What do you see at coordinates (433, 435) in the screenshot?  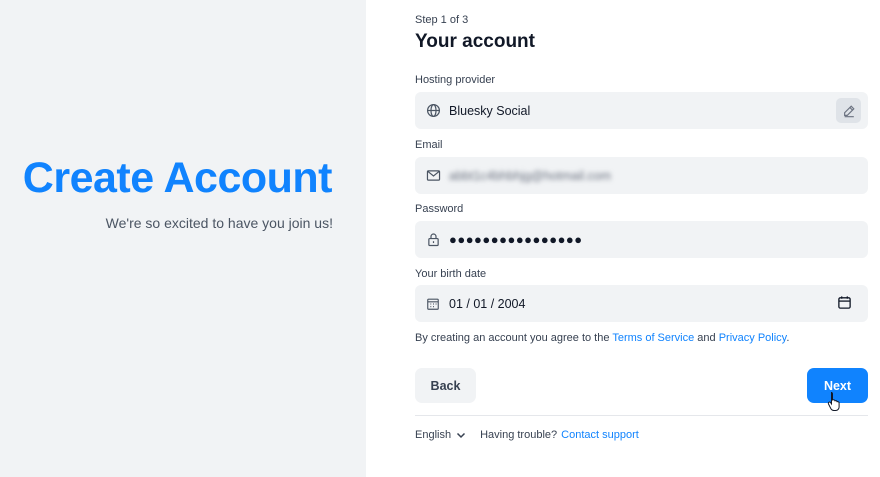 I see `language-label: English` at bounding box center [433, 435].